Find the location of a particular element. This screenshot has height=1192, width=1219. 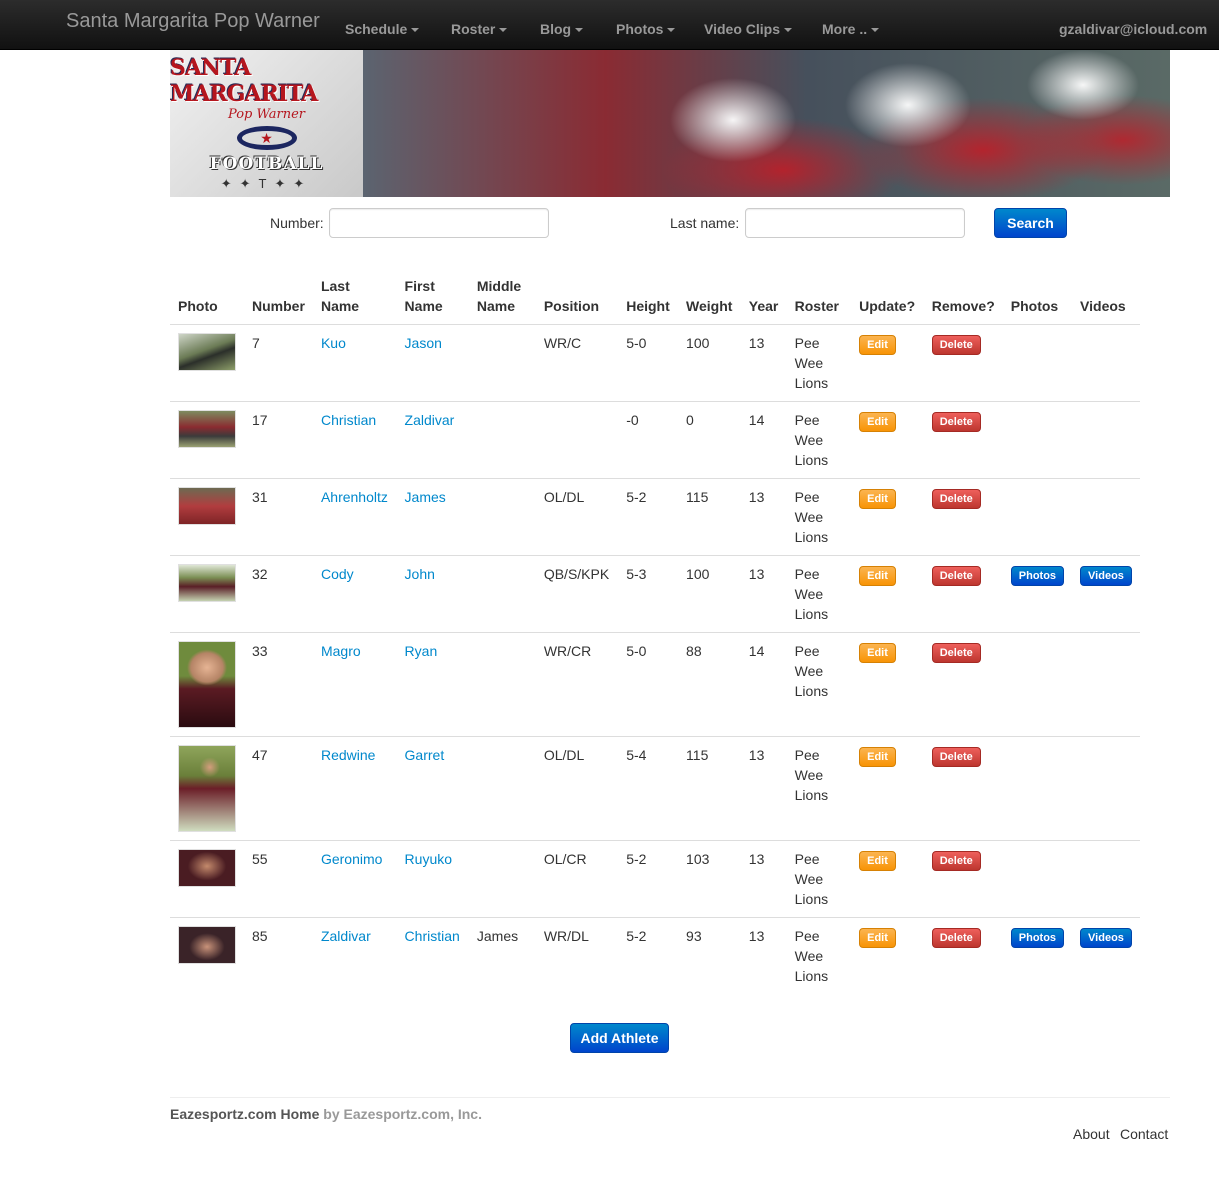

athlete-weight: 88 is located at coordinates (709, 684).